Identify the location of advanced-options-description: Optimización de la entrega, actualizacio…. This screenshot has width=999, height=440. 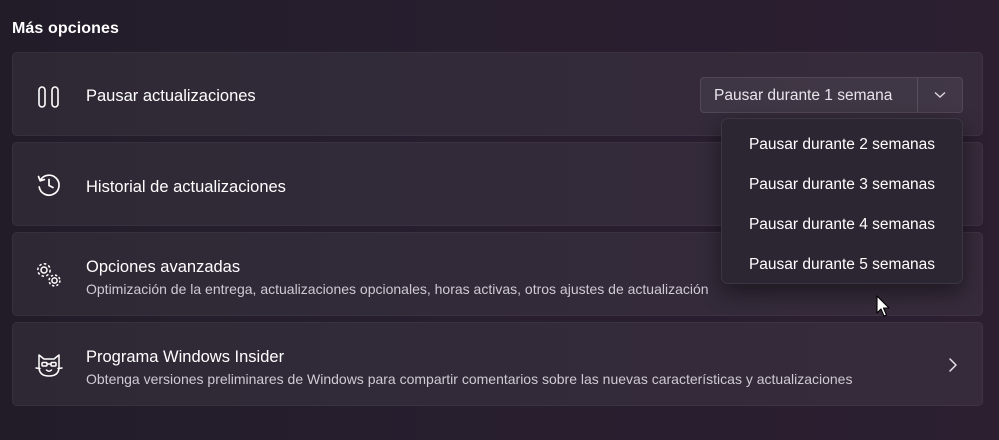
(397, 289).